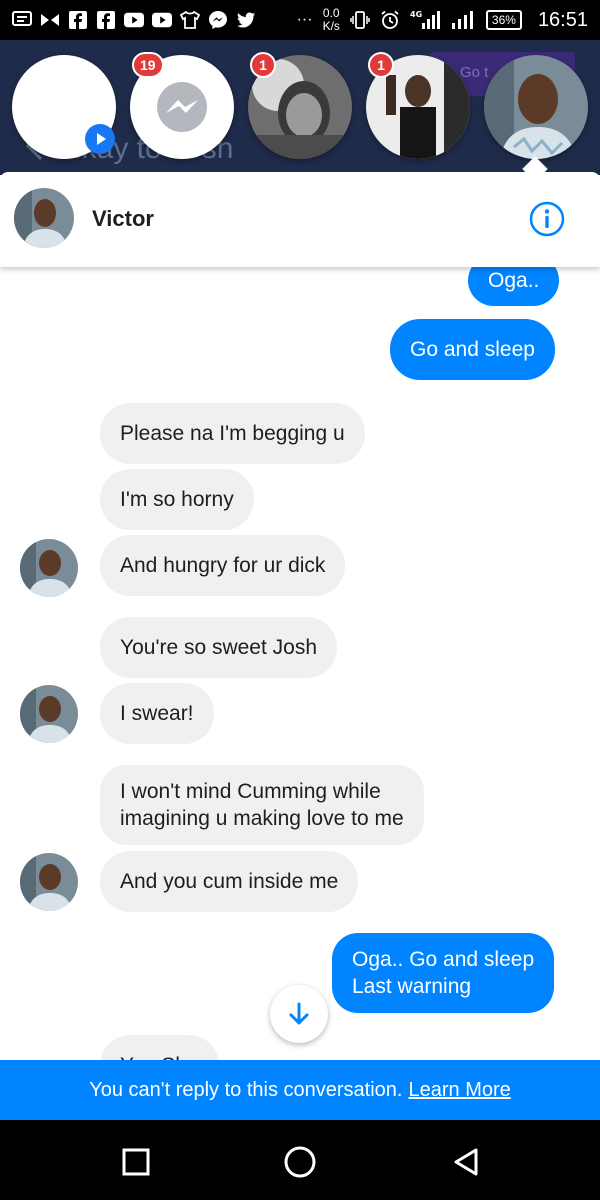 Image resolution: width=600 pixels, height=1200 pixels. Describe the element at coordinates (157, 713) in the screenshot. I see `message-bubble-incoming: I swear!` at that location.